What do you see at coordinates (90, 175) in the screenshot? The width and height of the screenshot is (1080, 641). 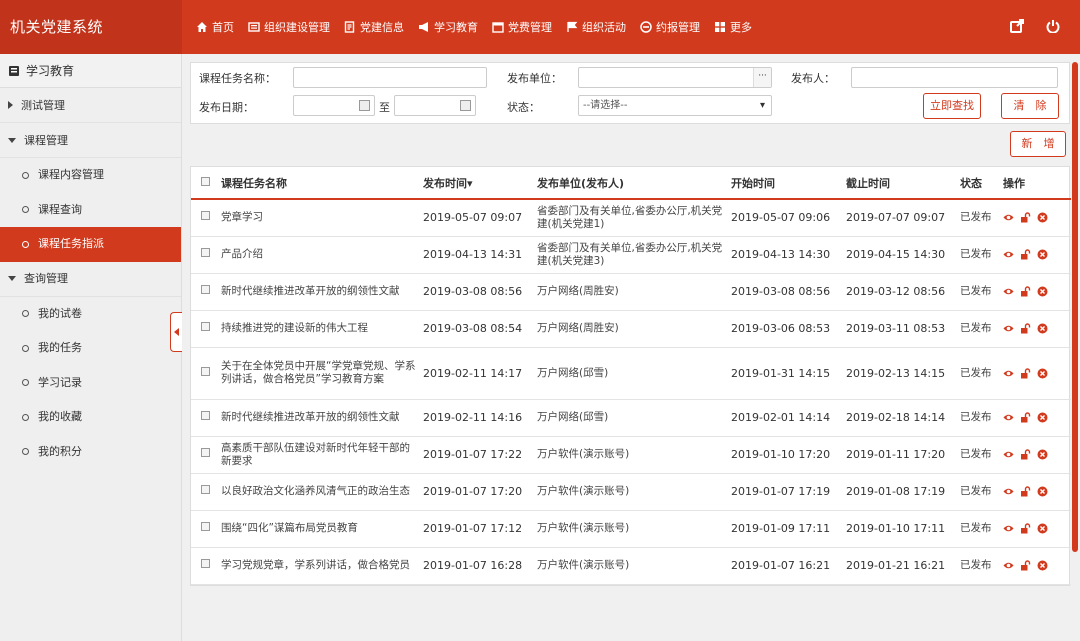 I see `sidebar-item-1-0: 课程内容管理` at bounding box center [90, 175].